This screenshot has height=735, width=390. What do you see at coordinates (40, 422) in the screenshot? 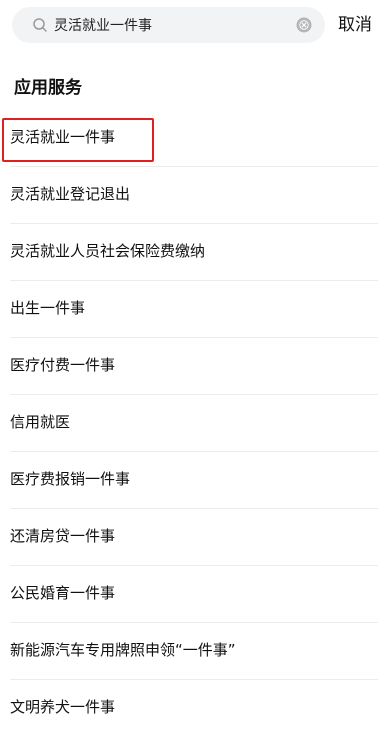
I see `result-item-label: 信用就医` at bounding box center [40, 422].